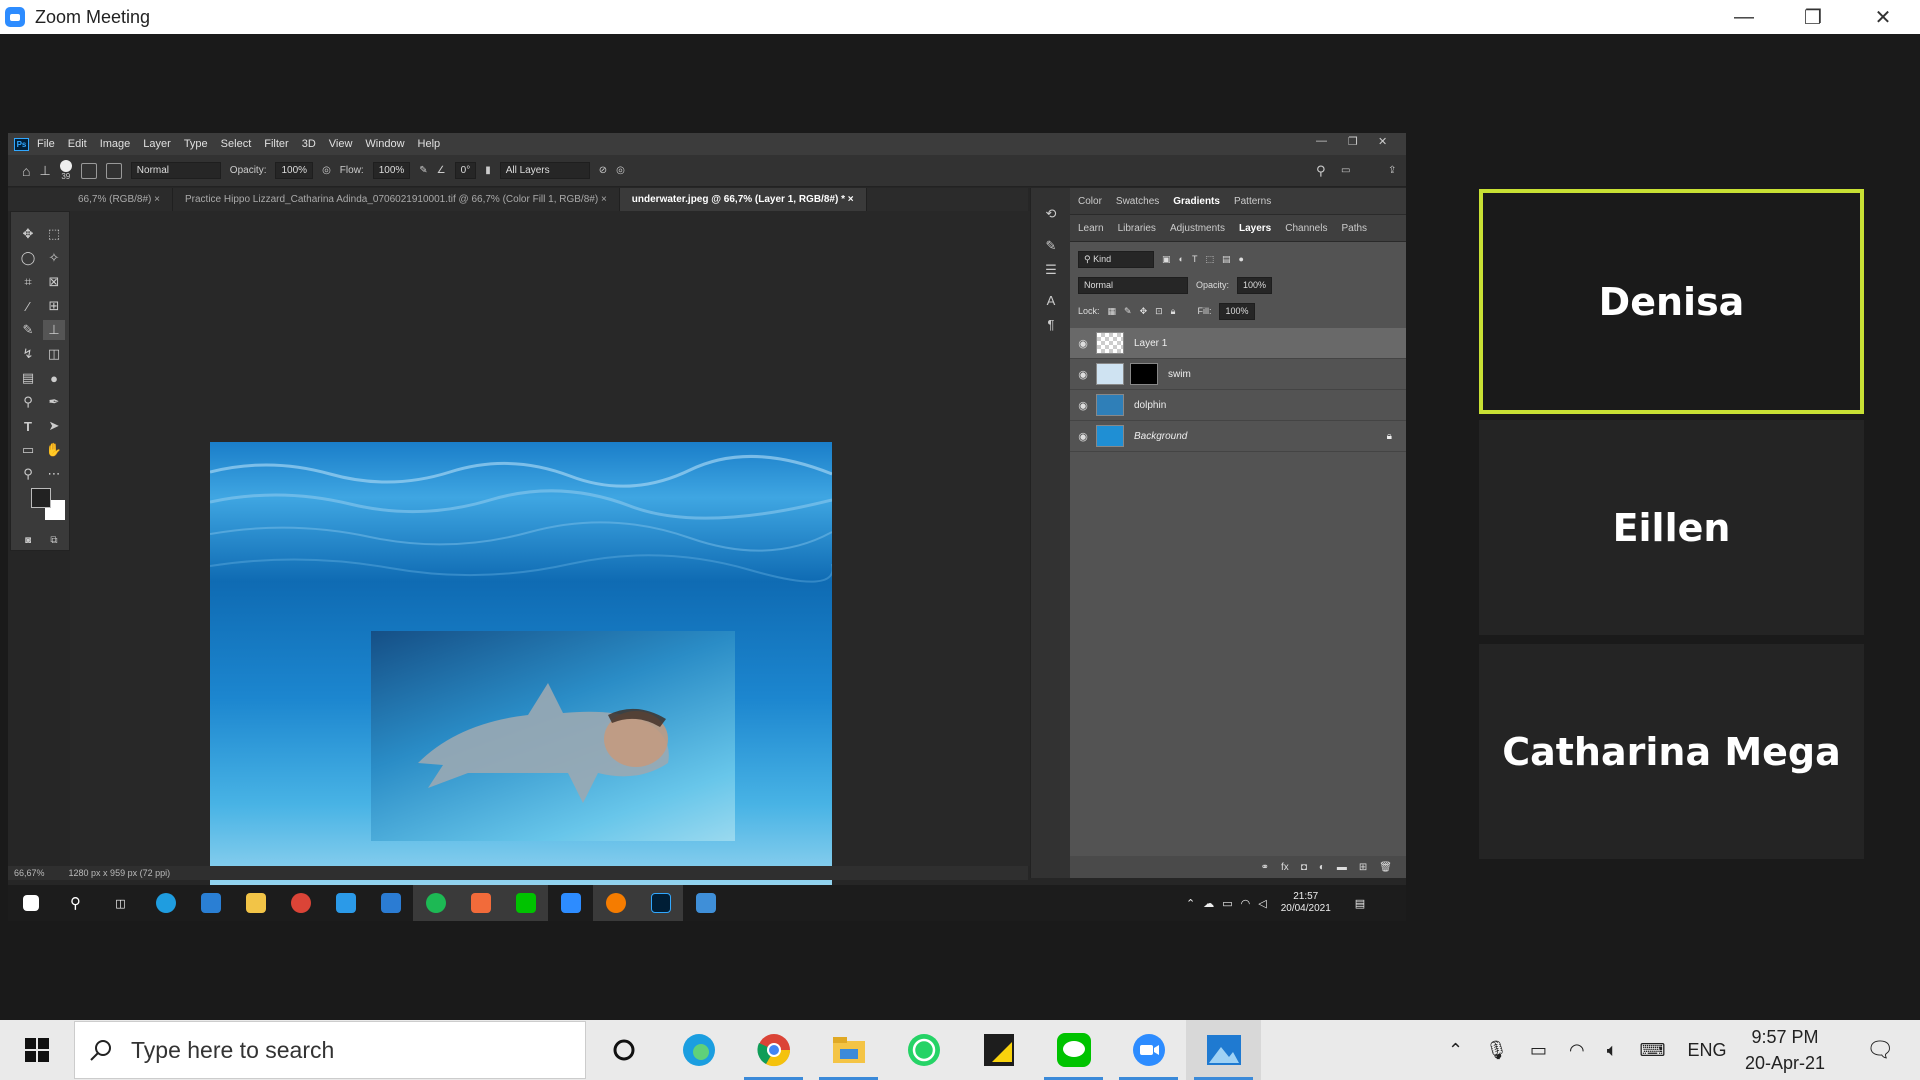 This screenshot has width=1920, height=1080. I want to click on taskbar-search-box: Type here to search, so click(330, 1050).